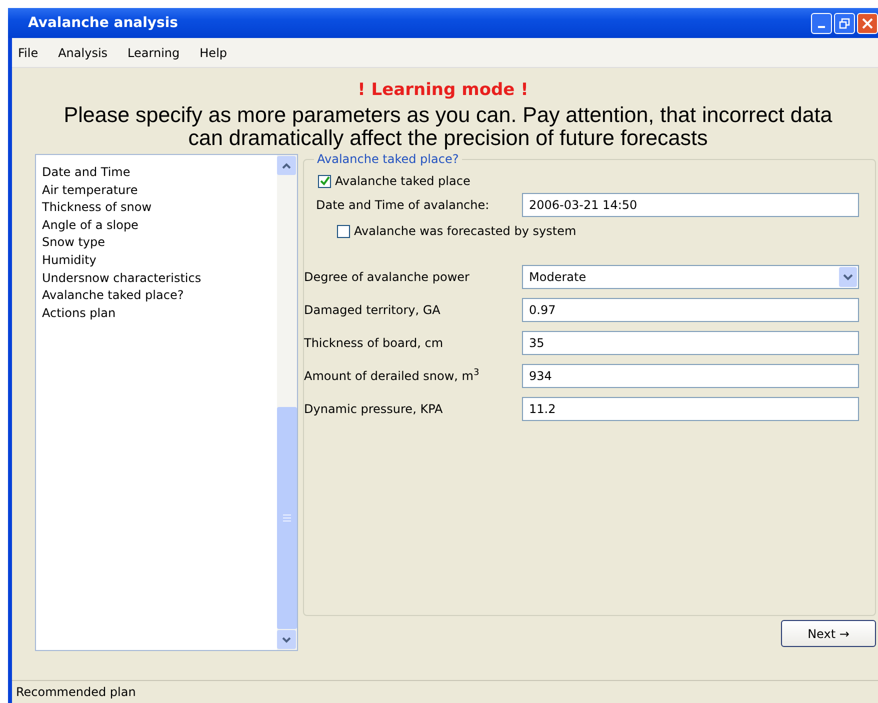 The image size is (878, 703). What do you see at coordinates (821, 23) in the screenshot?
I see `minimize-button` at bounding box center [821, 23].